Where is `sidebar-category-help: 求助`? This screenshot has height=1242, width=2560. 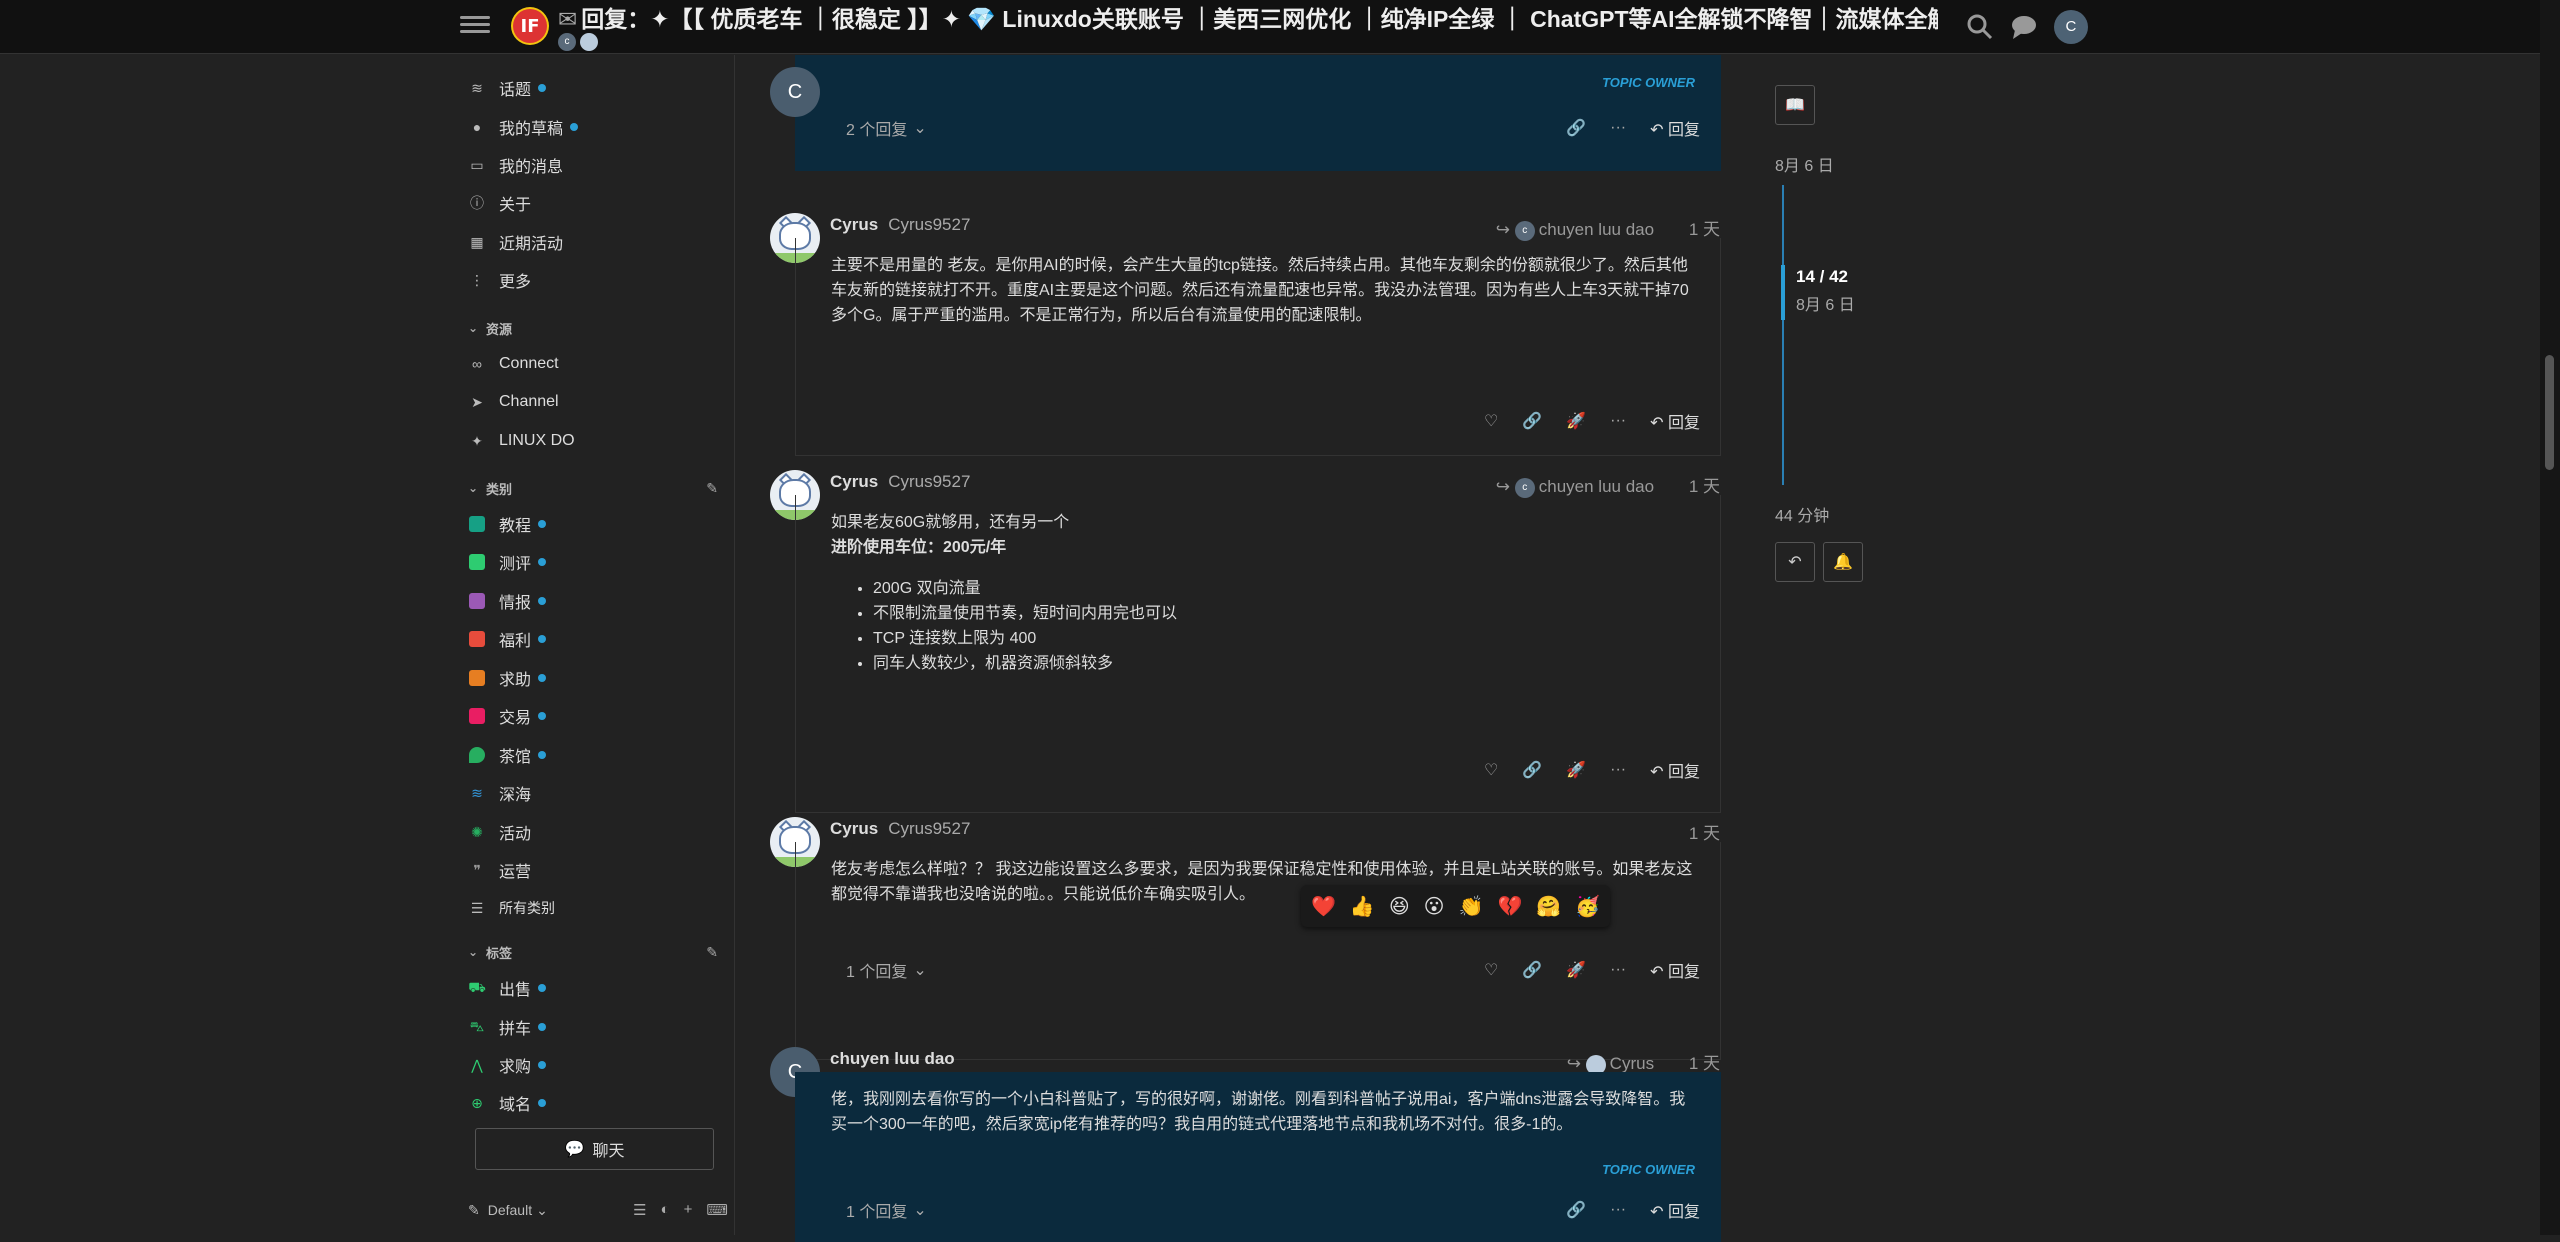 sidebar-category-help: 求助 is located at coordinates (507, 678).